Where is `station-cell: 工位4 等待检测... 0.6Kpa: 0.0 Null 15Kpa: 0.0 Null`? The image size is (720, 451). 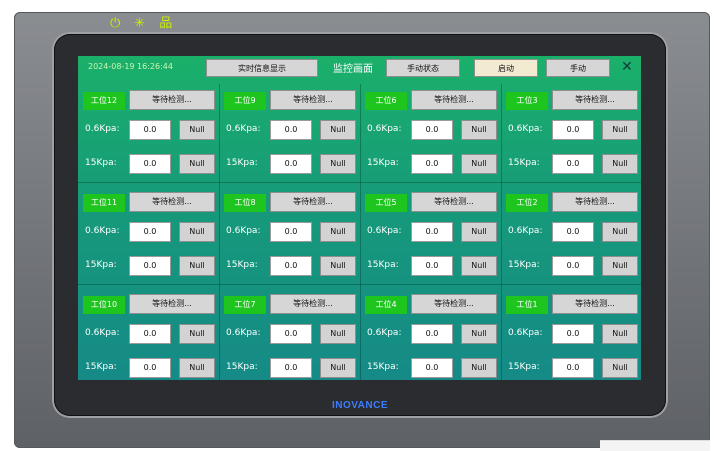 station-cell: 工位4 等待检测... 0.6Kpa: 0.0 Null 15Kpa: 0.0 Null is located at coordinates (431, 334).